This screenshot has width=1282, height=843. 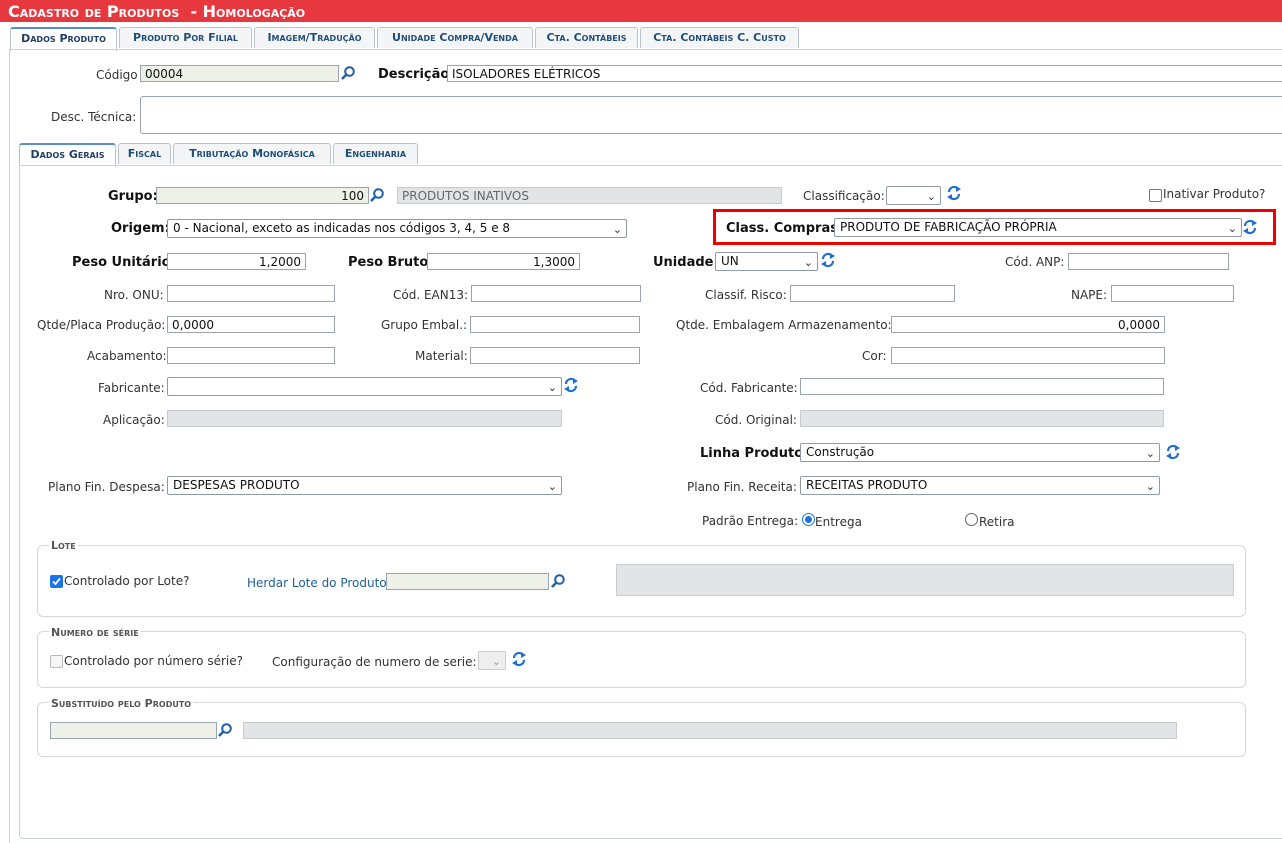 I want to click on herdar-lote-input, so click(x=467, y=581).